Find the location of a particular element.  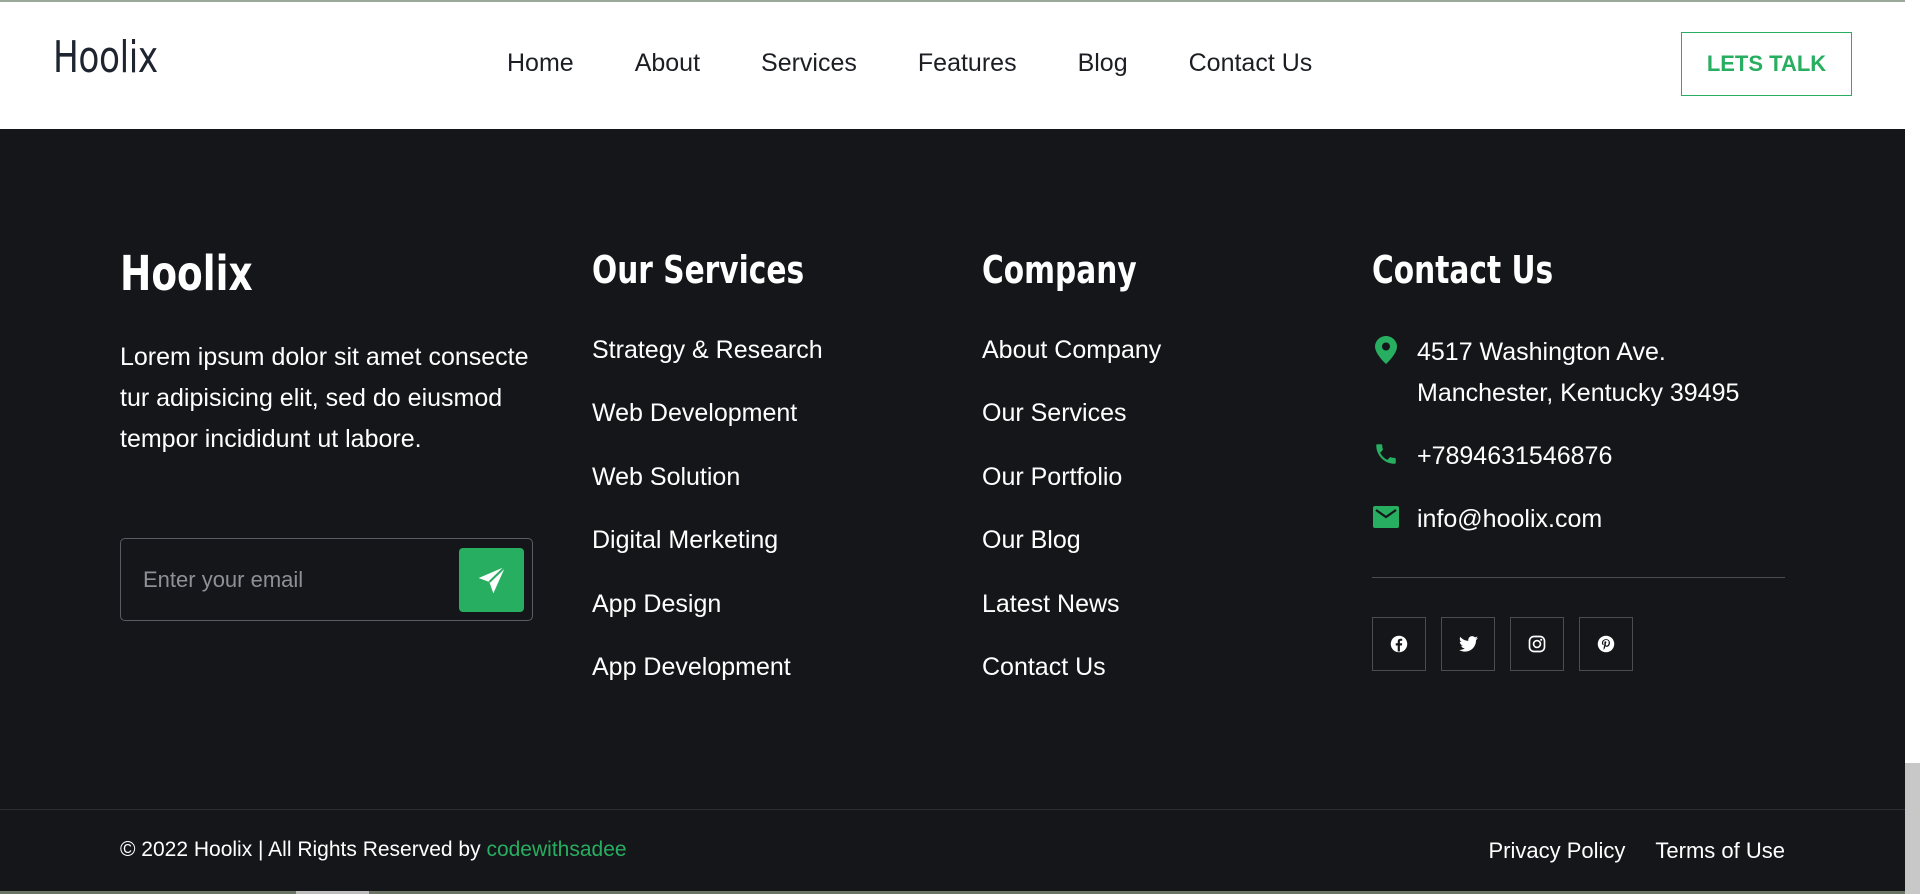

newsletter-form is located at coordinates (326, 579).